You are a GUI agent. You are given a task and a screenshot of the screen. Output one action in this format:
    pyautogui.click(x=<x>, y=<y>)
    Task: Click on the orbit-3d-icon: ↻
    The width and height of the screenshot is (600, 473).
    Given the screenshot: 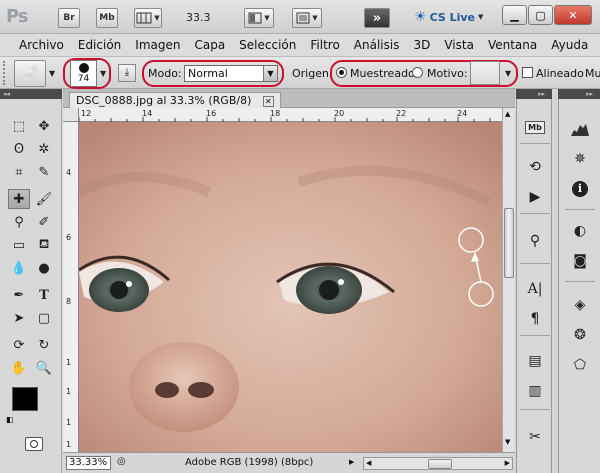 What is the action you would take?
    pyautogui.click(x=44, y=345)
    